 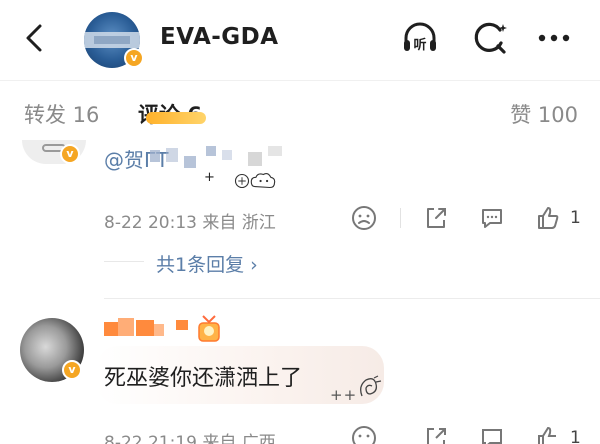 What do you see at coordinates (239, 438) in the screenshot?
I see `comment-location: 来自 广西` at bounding box center [239, 438].